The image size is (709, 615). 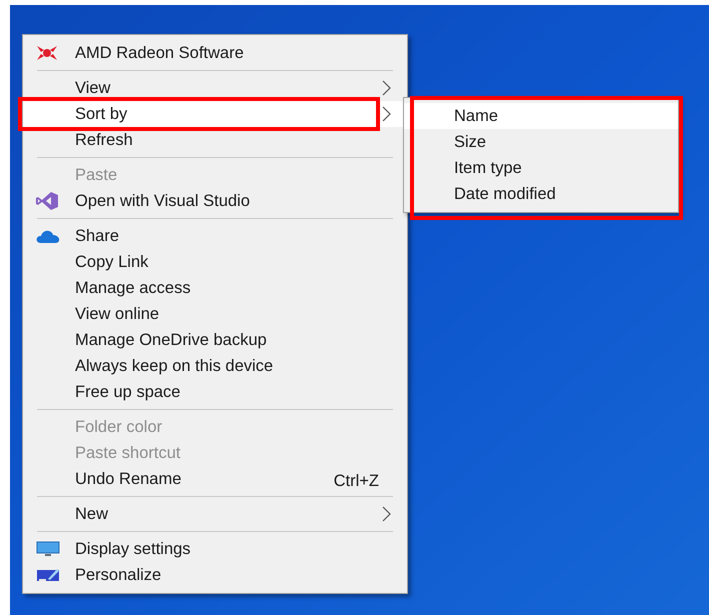 What do you see at coordinates (215, 201) in the screenshot?
I see `menu-item: Open with Visual Studio` at bounding box center [215, 201].